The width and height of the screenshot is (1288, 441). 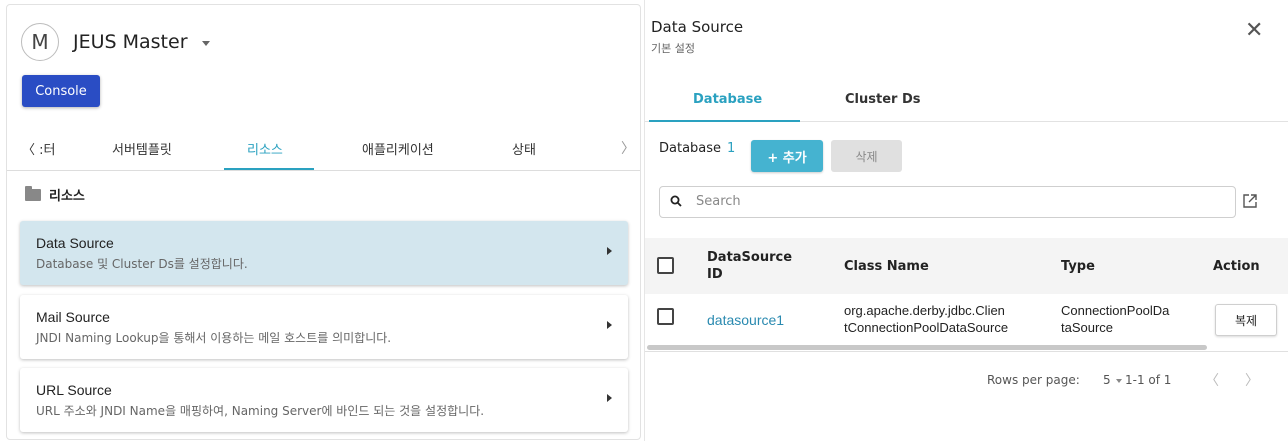 What do you see at coordinates (966, 266) in the screenshot?
I see `table-header: DataSource ID Class Name Type Action` at bounding box center [966, 266].